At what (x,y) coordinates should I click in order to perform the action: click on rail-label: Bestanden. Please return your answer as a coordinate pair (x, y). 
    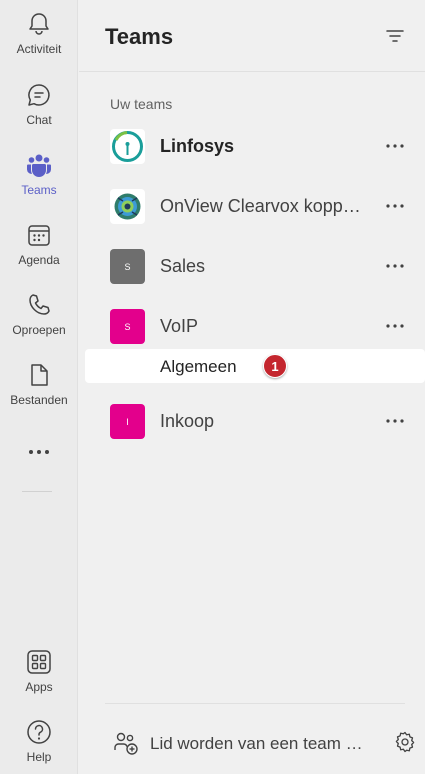
    Looking at the image, I should click on (39, 400).